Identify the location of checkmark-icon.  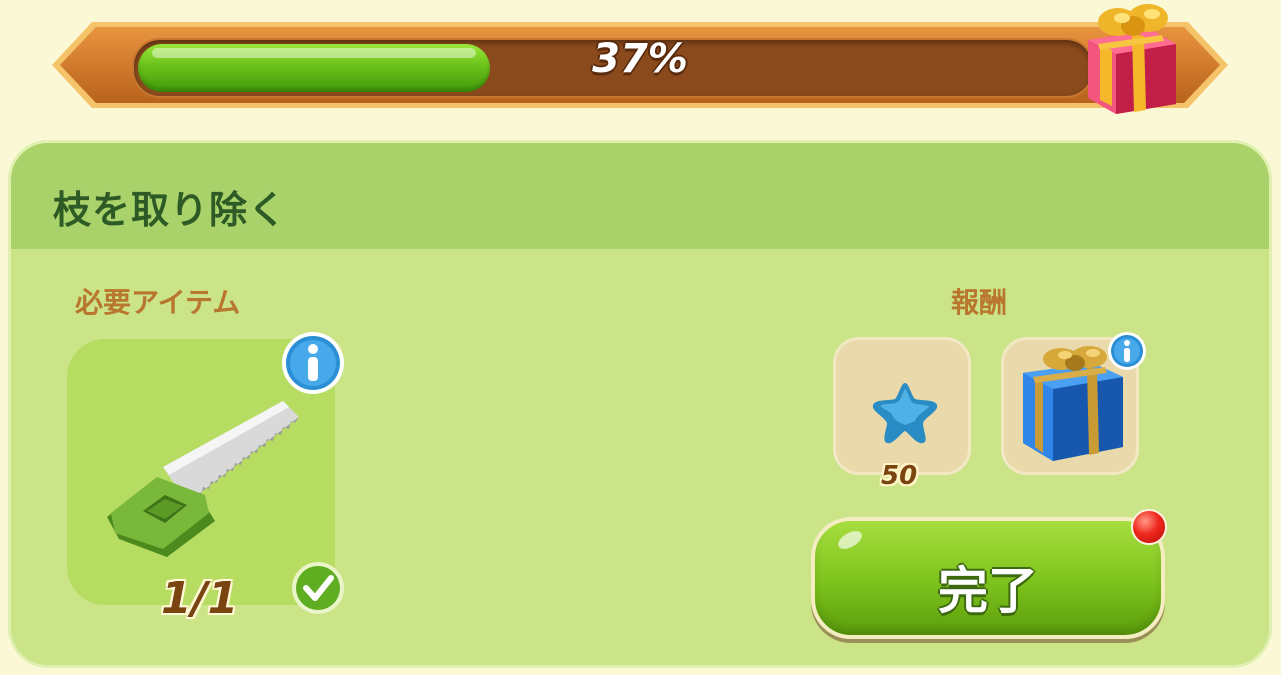
(318, 588).